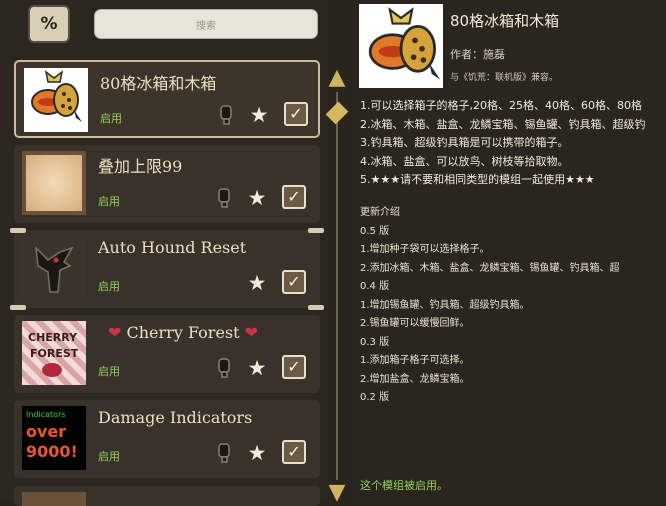 Image resolution: width=666 pixels, height=506 pixels. I want to click on changelog-line: 2.增加盐盒、龙鳞宝箱。, so click(415, 379).